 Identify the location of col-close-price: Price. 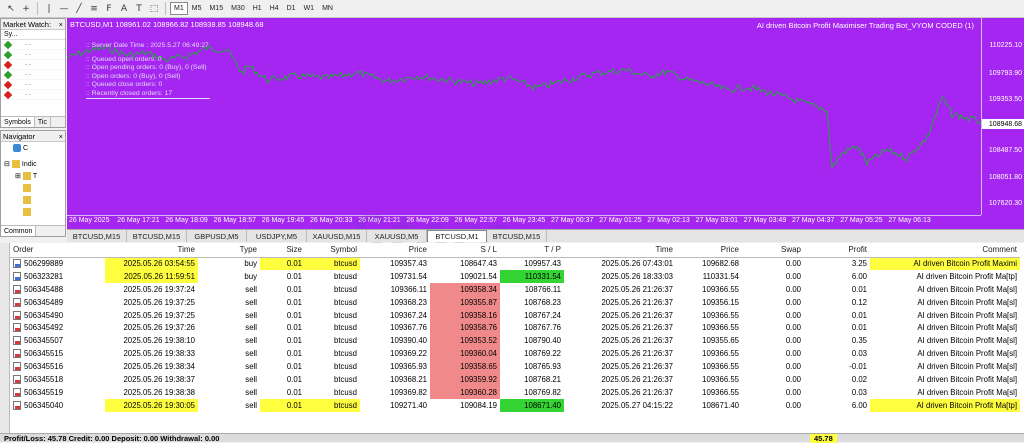
(709, 250).